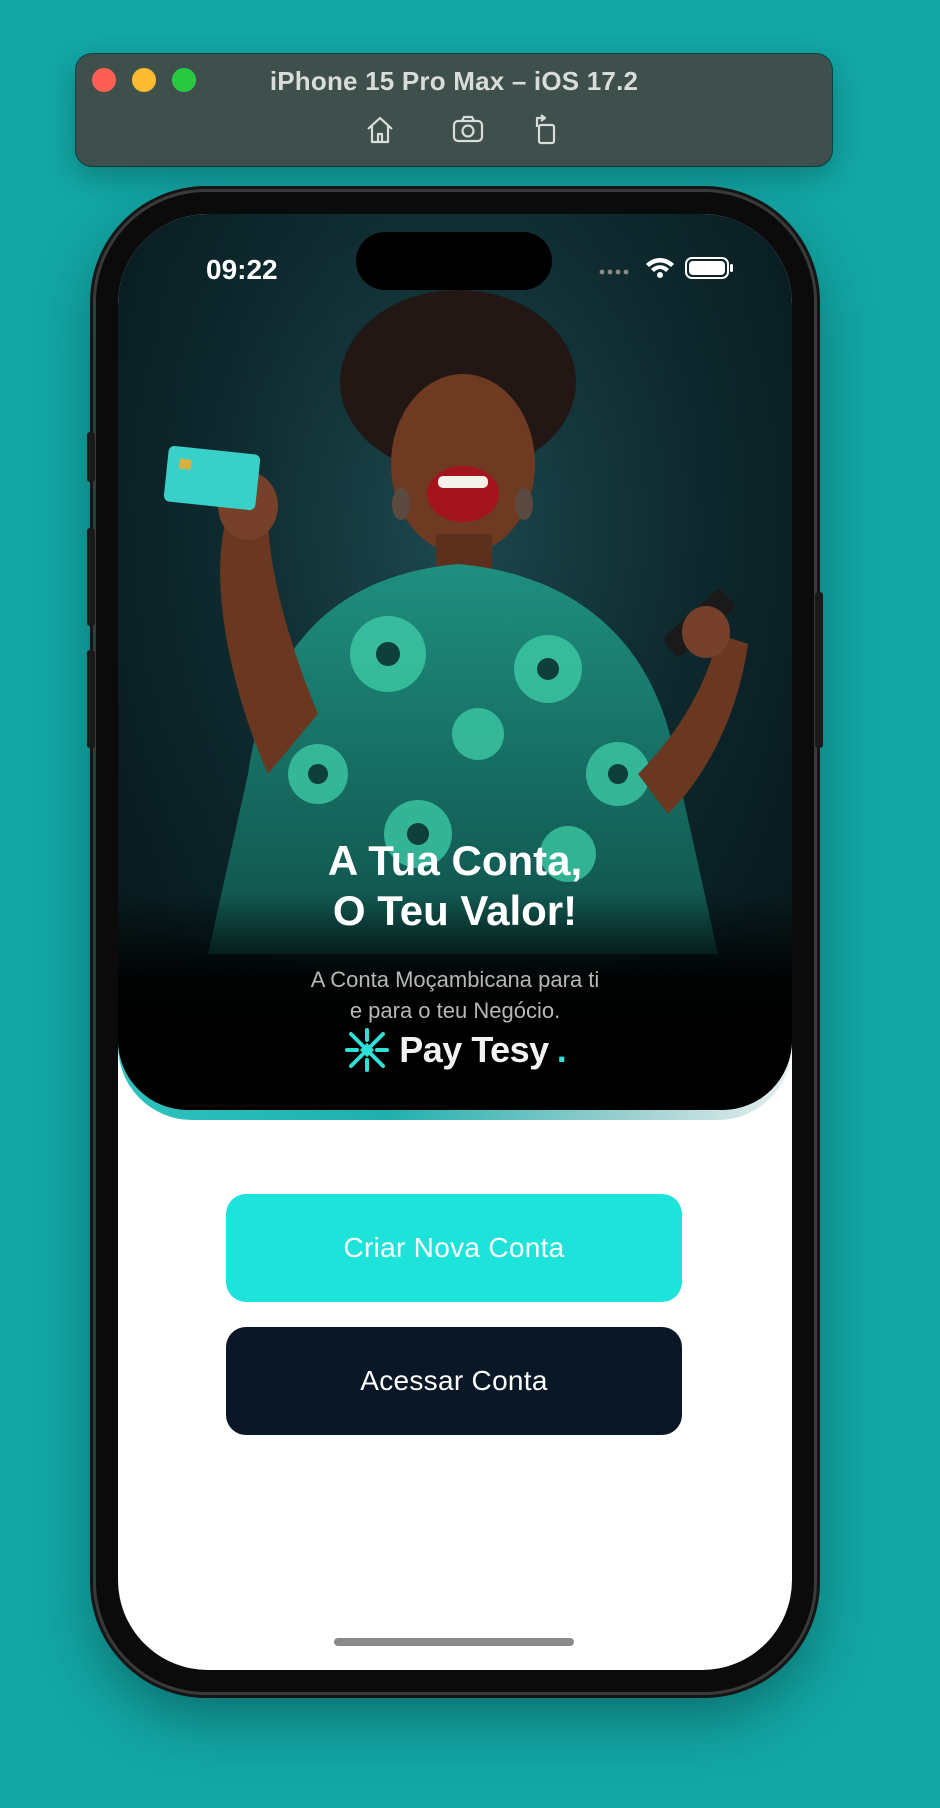 Image resolution: width=940 pixels, height=1808 pixels. I want to click on hero-subtitle-line2: e para o teu Negócio., so click(455, 1010).